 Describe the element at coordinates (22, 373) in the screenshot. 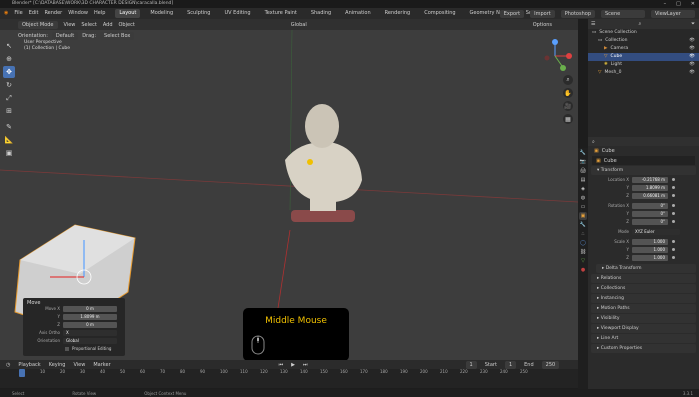

I see `playhead` at that location.